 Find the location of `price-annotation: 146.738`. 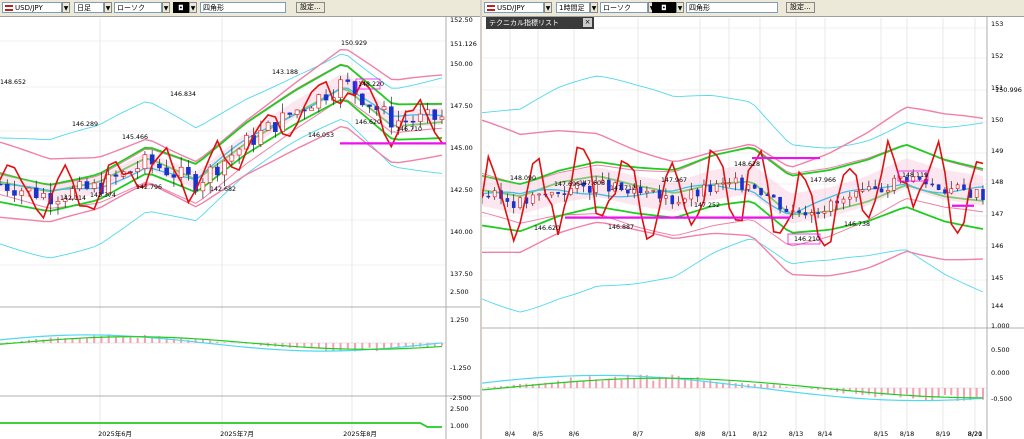

price-annotation: 146.738 is located at coordinates (857, 224).